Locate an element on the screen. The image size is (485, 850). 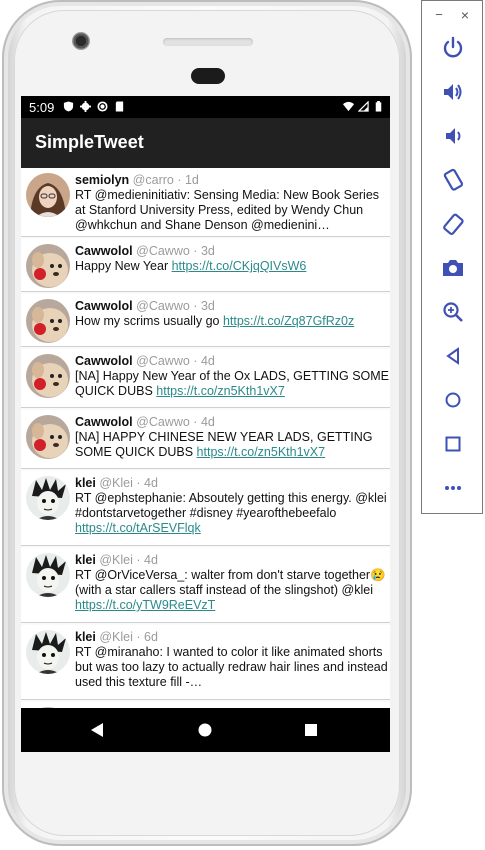
emulator-toolbar: − × is located at coordinates (452, 257).